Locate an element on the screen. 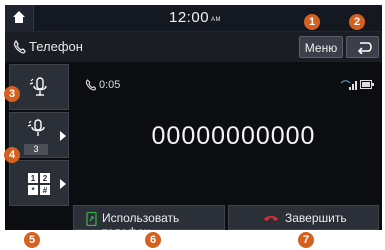  battery-icon is located at coordinates (367, 84).